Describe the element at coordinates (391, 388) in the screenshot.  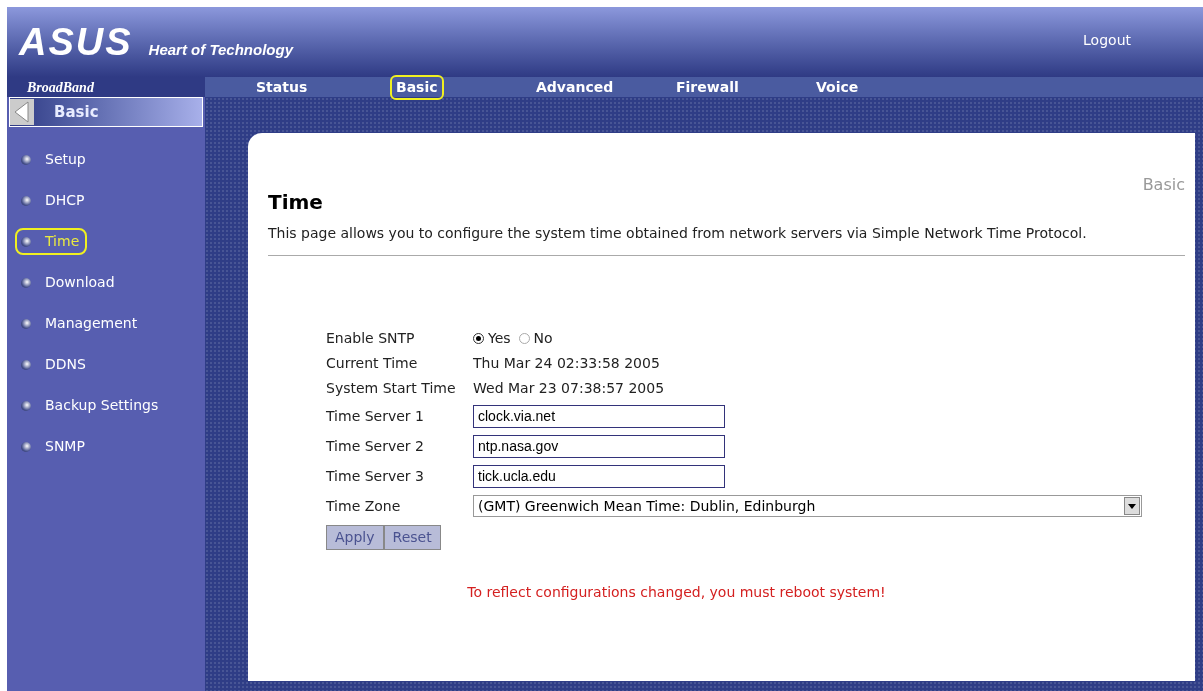
I see `field-label: System Start Time` at that location.